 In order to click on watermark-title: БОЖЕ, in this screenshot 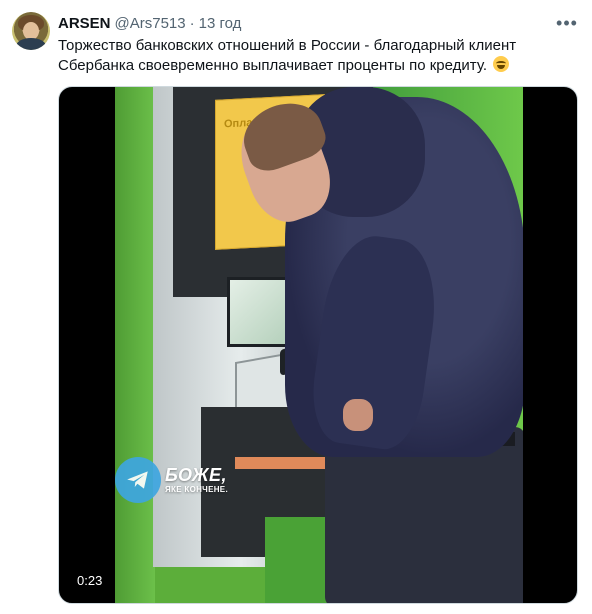, I will do `click(196, 475)`.